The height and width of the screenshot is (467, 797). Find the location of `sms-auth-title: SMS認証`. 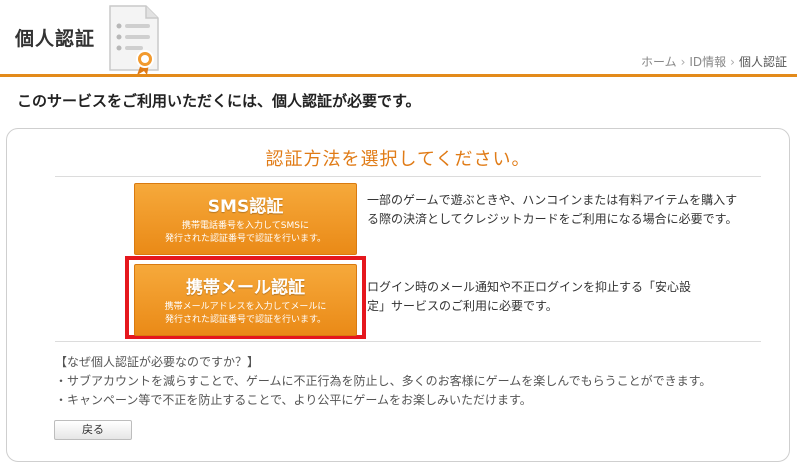

sms-auth-title: SMS認証 is located at coordinates (245, 207).